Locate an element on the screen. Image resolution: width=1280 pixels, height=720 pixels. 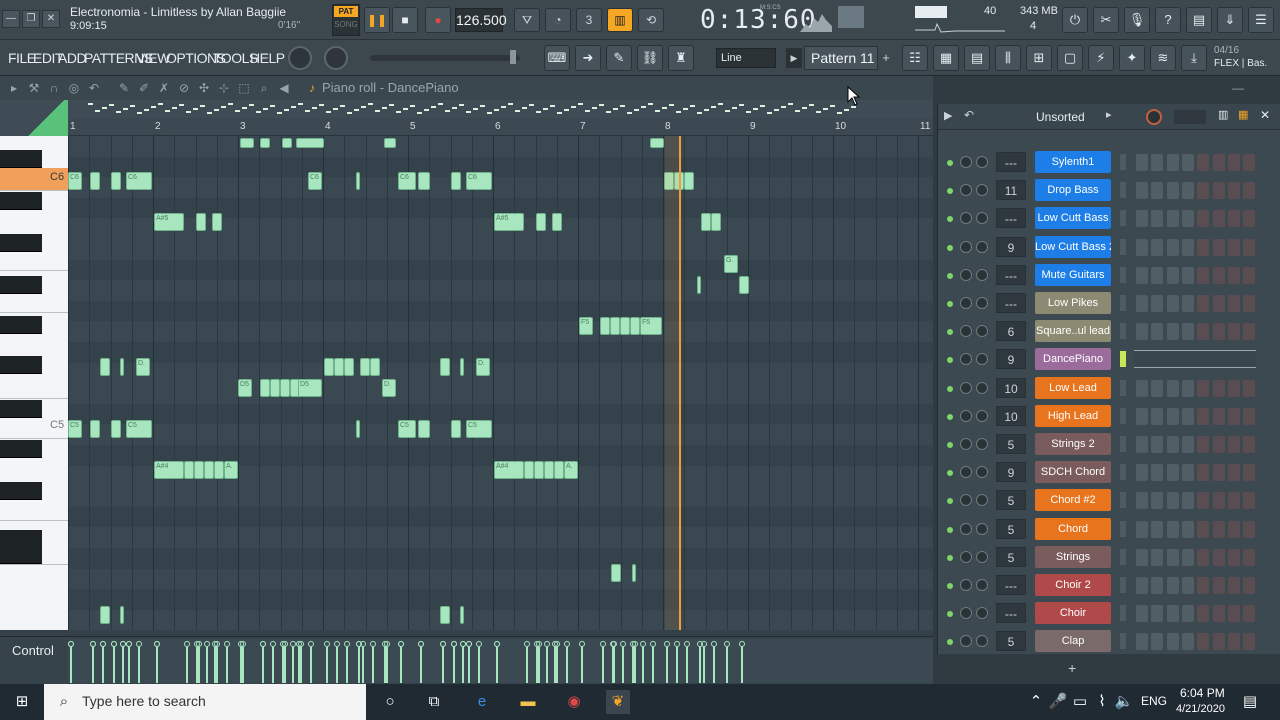
master-slider-thumb is located at coordinates (513, 57).